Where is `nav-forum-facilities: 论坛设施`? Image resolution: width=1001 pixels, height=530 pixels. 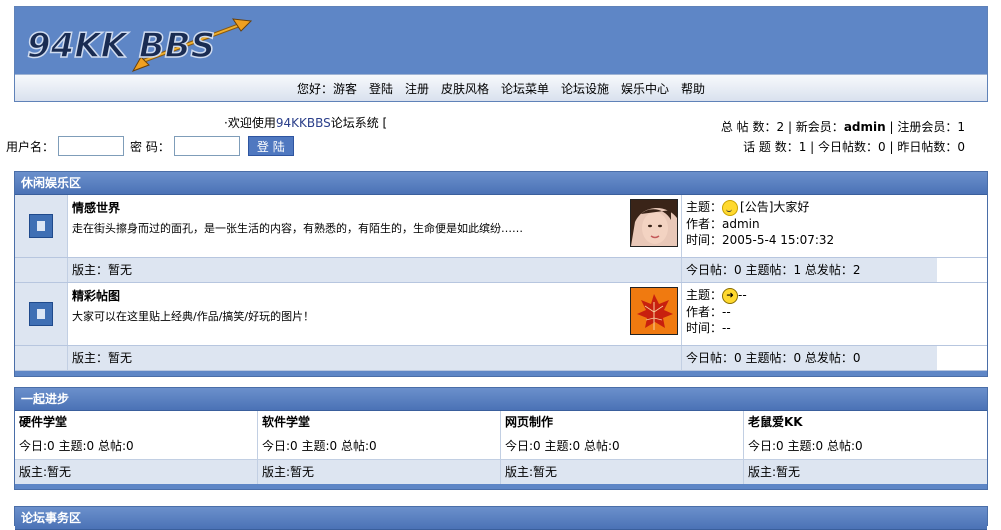
nav-forum-facilities: 论坛设施 is located at coordinates (585, 88).